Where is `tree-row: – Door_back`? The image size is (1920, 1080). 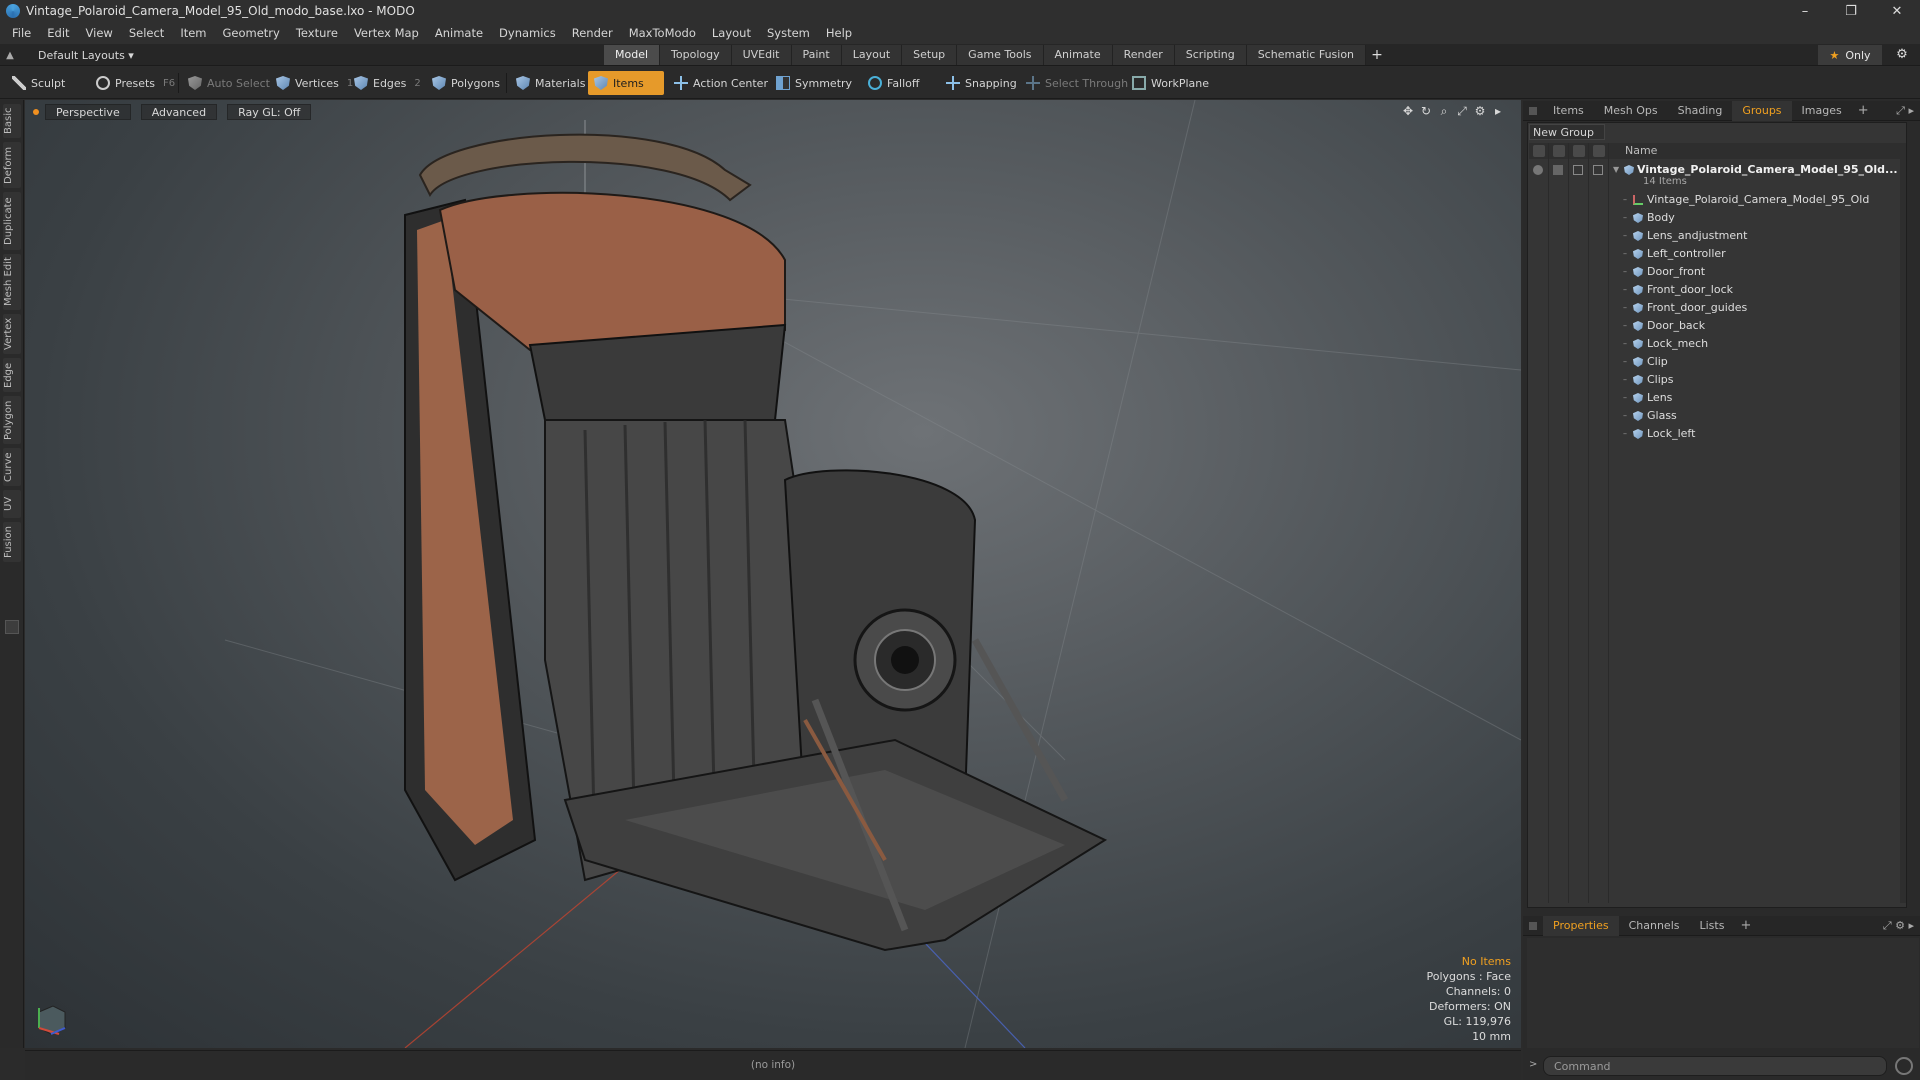
tree-row: – Door_back is located at coordinates (1717, 326).